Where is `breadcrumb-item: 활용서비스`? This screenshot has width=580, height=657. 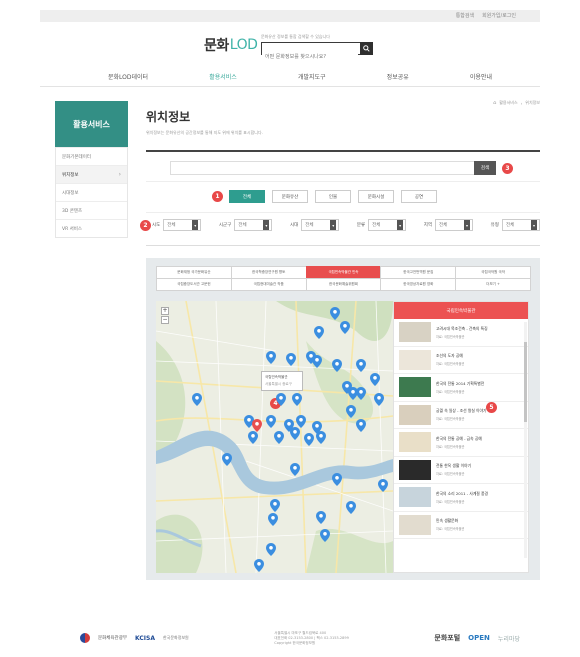
breadcrumb-item: 활용서비스 is located at coordinates (508, 103).